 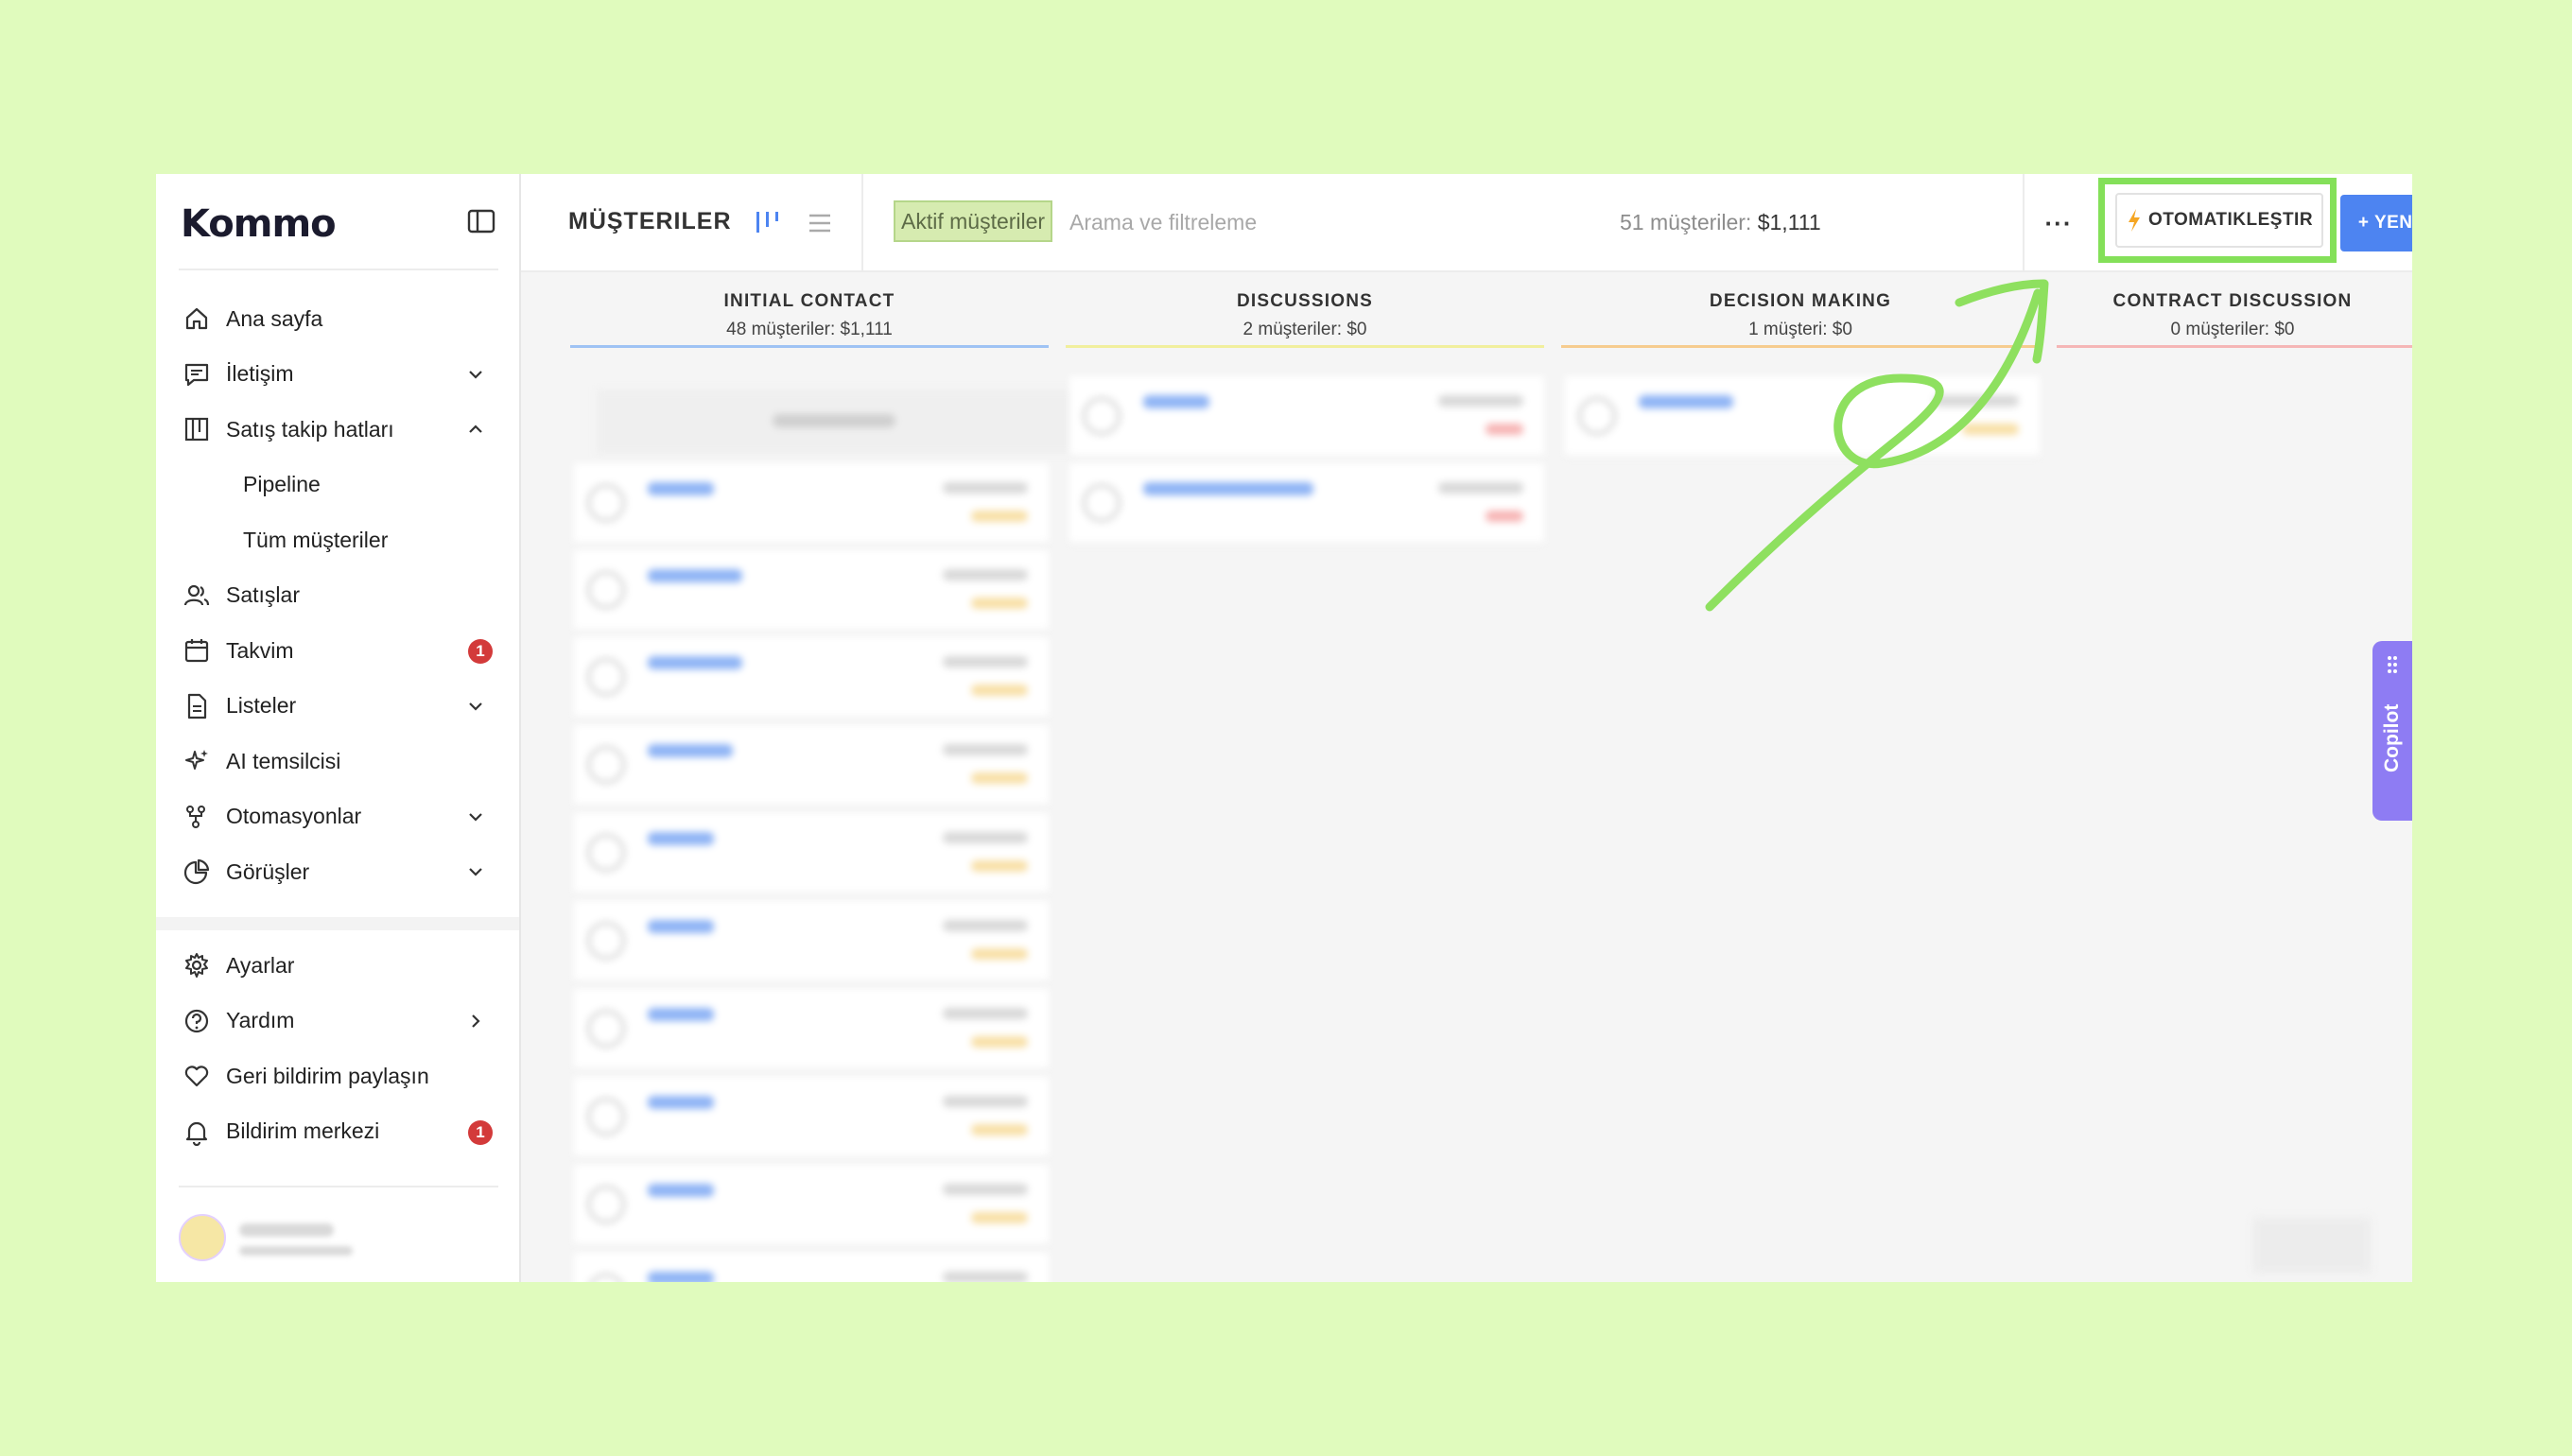 What do you see at coordinates (2392, 738) in the screenshot?
I see `copilot-label: Copilot` at bounding box center [2392, 738].